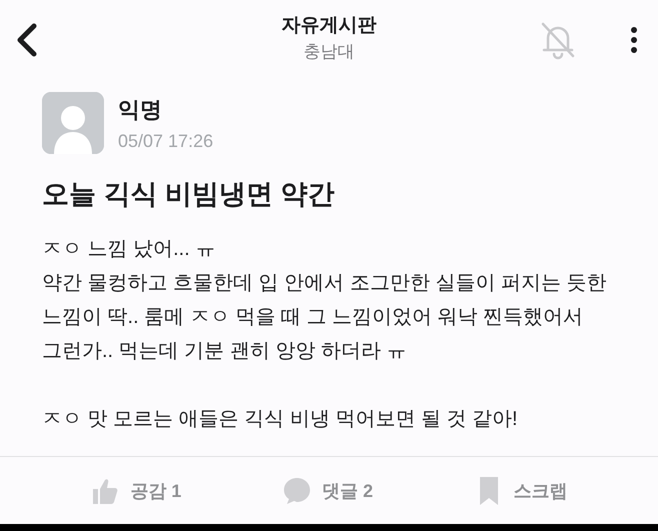 This screenshot has height=531, width=658. I want to click on avatar-icon, so click(73, 123).